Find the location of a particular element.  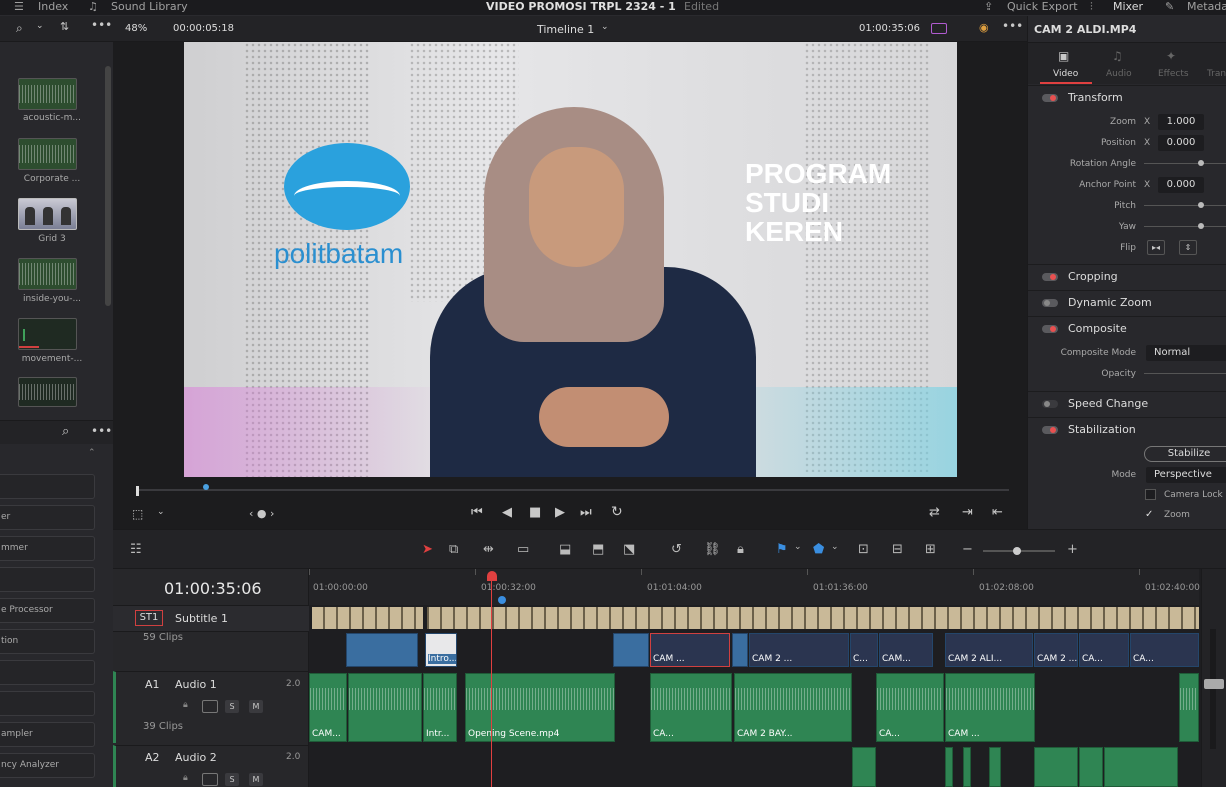

video-clip is located at coordinates (382, 650).